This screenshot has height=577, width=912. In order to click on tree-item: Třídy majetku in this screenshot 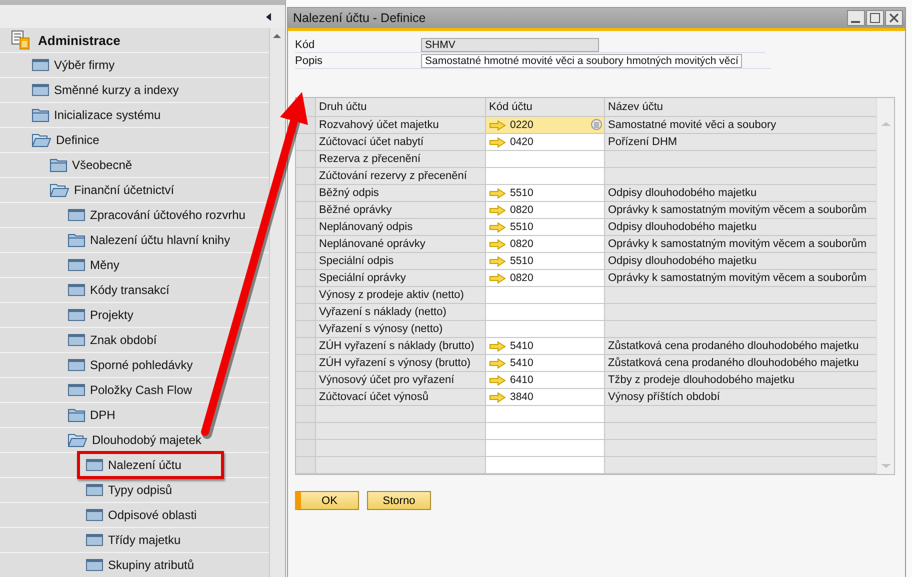, I will do `click(144, 540)`.